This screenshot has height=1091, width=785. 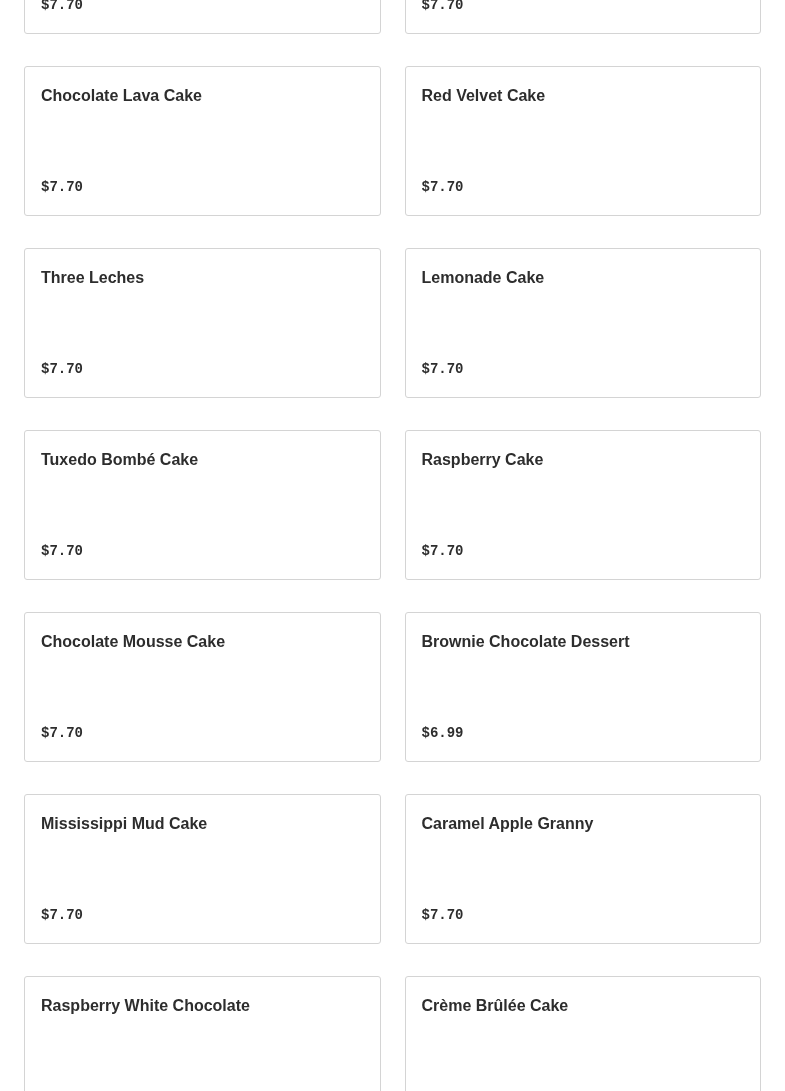 I want to click on menu-item-card: Red Velvet Cake $7.70, so click(x=582, y=141).